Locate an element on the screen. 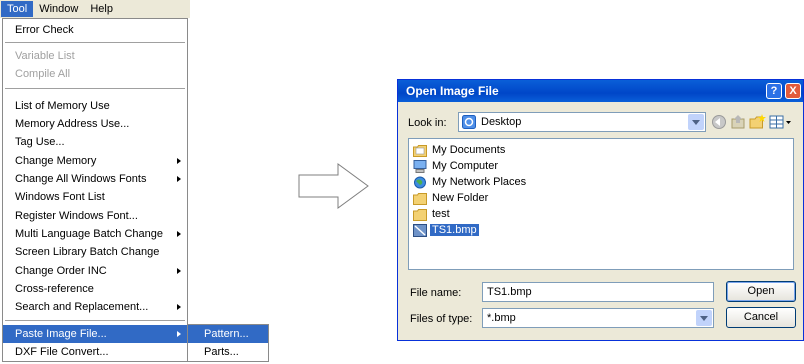 This screenshot has width=804, height=364. back-icon is located at coordinates (720, 122).